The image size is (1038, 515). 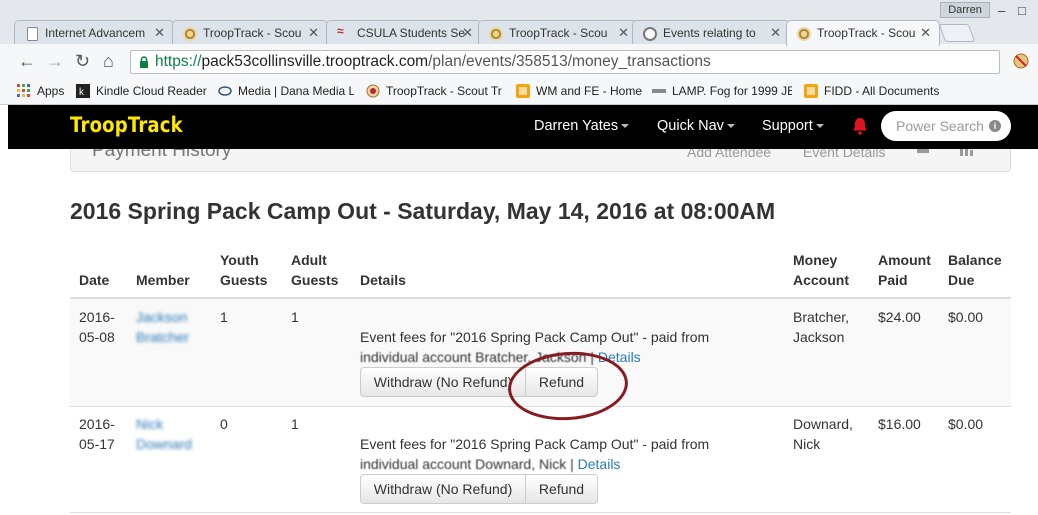 What do you see at coordinates (540, 406) in the screenshot?
I see `row-divider` at bounding box center [540, 406].